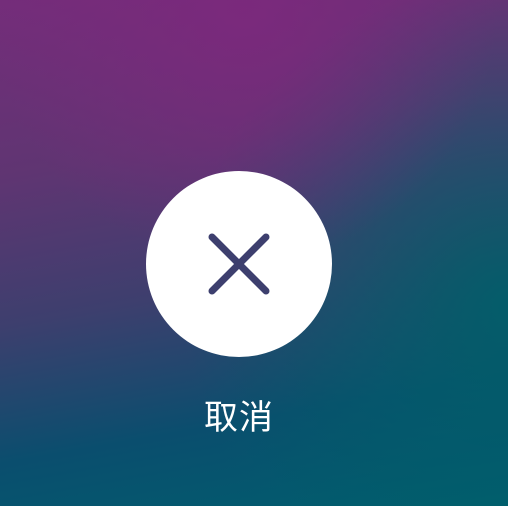 The image size is (508, 506). I want to click on cancel-label: 取消, so click(239, 418).